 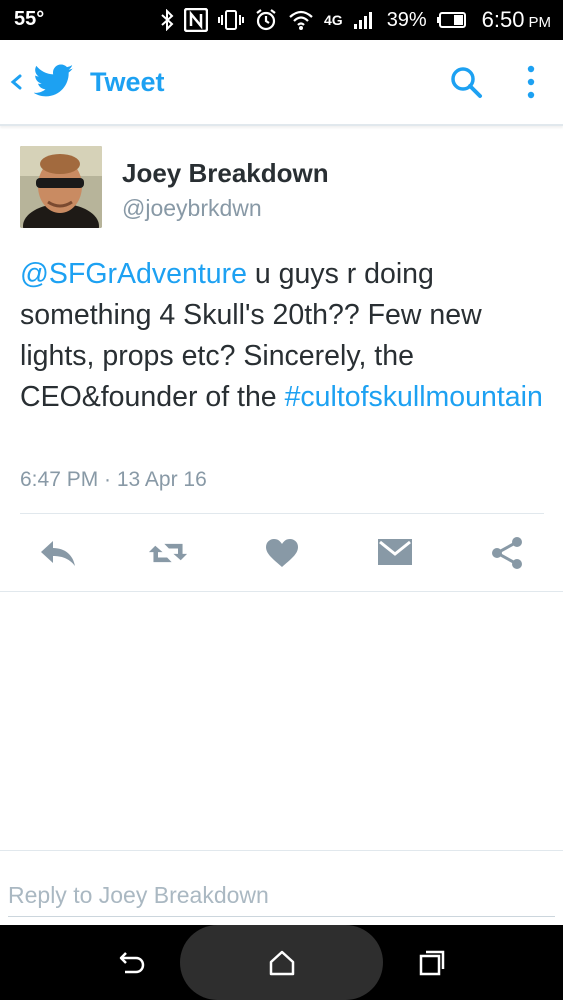 I want to click on bluetooth-icon, so click(x=167, y=20).